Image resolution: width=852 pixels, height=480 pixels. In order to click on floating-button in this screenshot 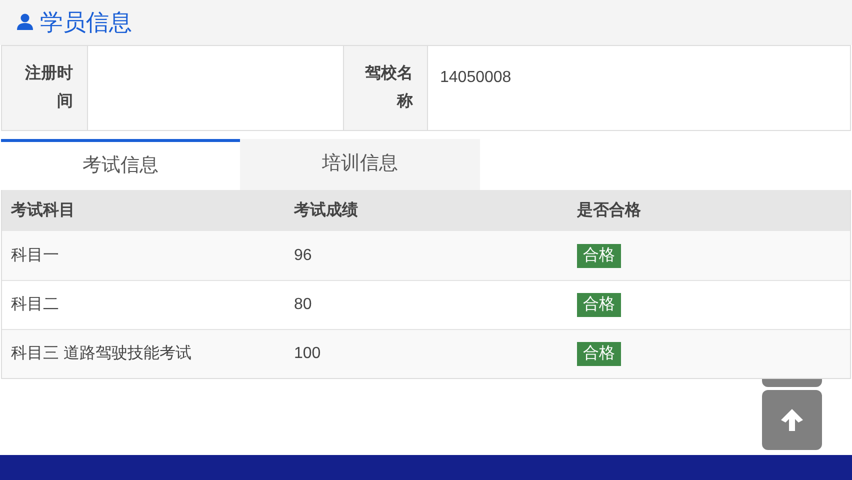, I will do `click(792, 383)`.